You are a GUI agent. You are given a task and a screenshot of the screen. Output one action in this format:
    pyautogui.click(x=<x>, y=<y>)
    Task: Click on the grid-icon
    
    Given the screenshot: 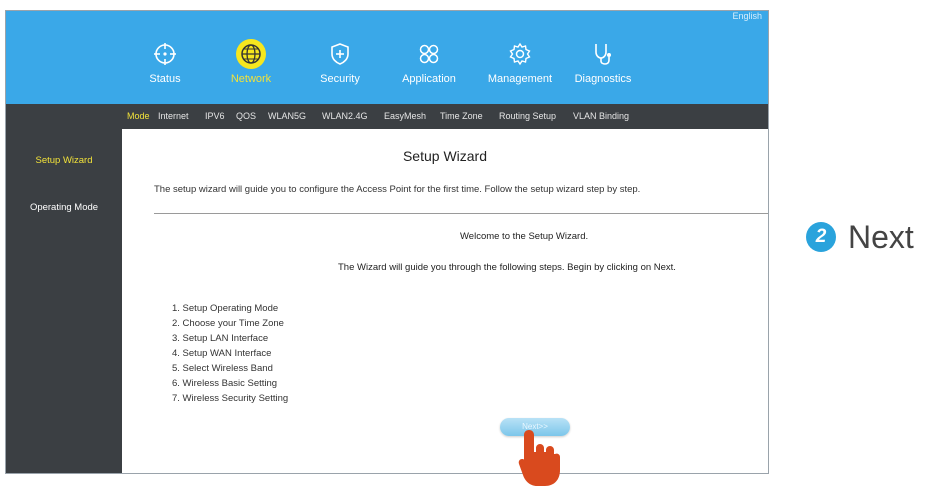 What is the action you would take?
    pyautogui.click(x=429, y=54)
    